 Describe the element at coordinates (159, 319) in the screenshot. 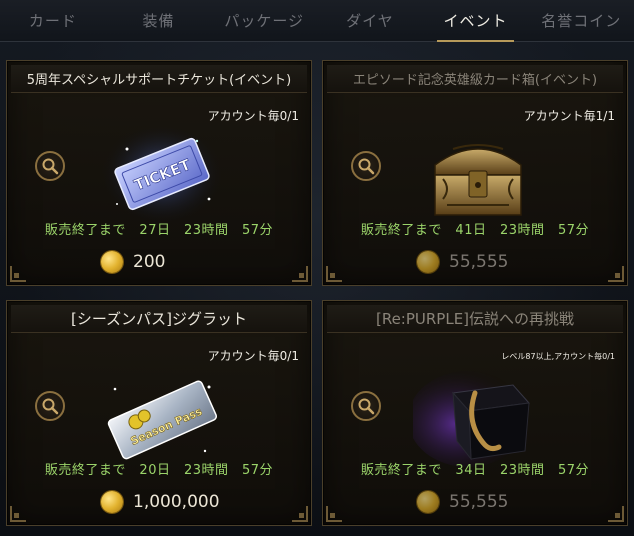

I see `item-title: [シーズンパス]ジグラット` at that location.